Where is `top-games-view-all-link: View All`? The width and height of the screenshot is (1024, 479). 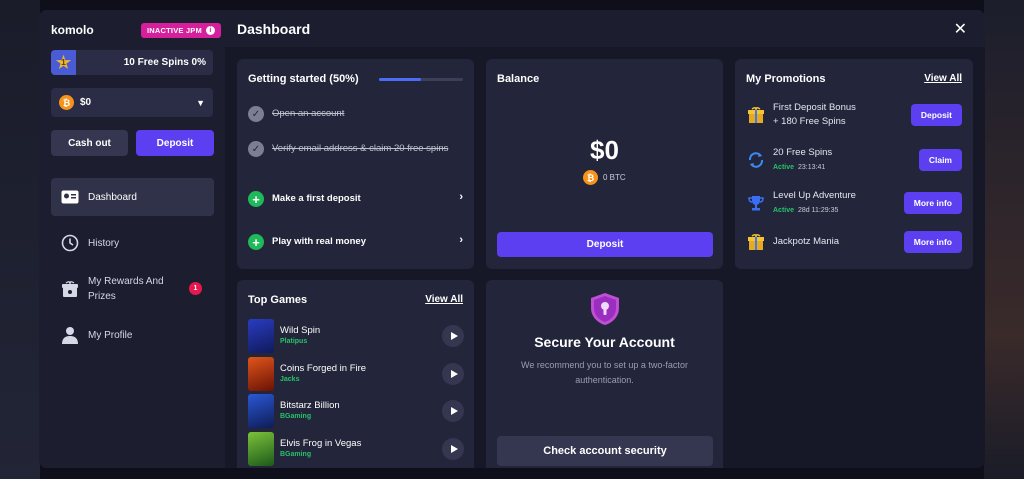
top-games-view-all-link: View All is located at coordinates (444, 299).